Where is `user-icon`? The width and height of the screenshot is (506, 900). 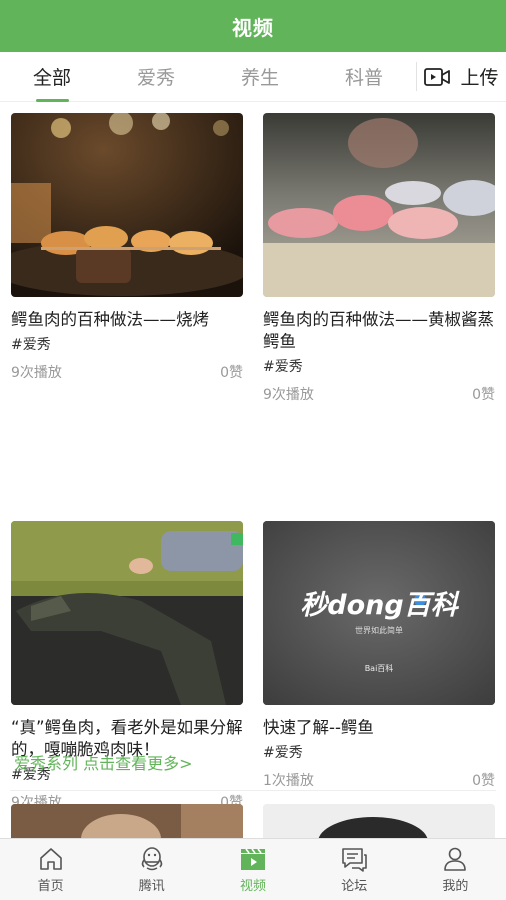
user-icon is located at coordinates (455, 859).